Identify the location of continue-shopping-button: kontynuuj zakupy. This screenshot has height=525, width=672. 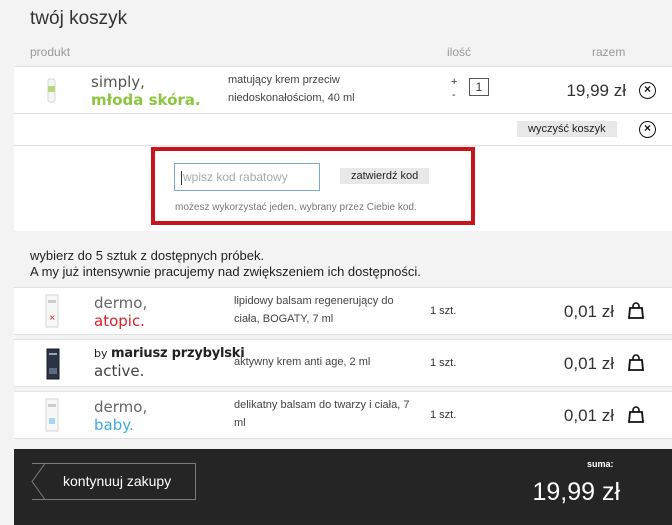
(113, 481).